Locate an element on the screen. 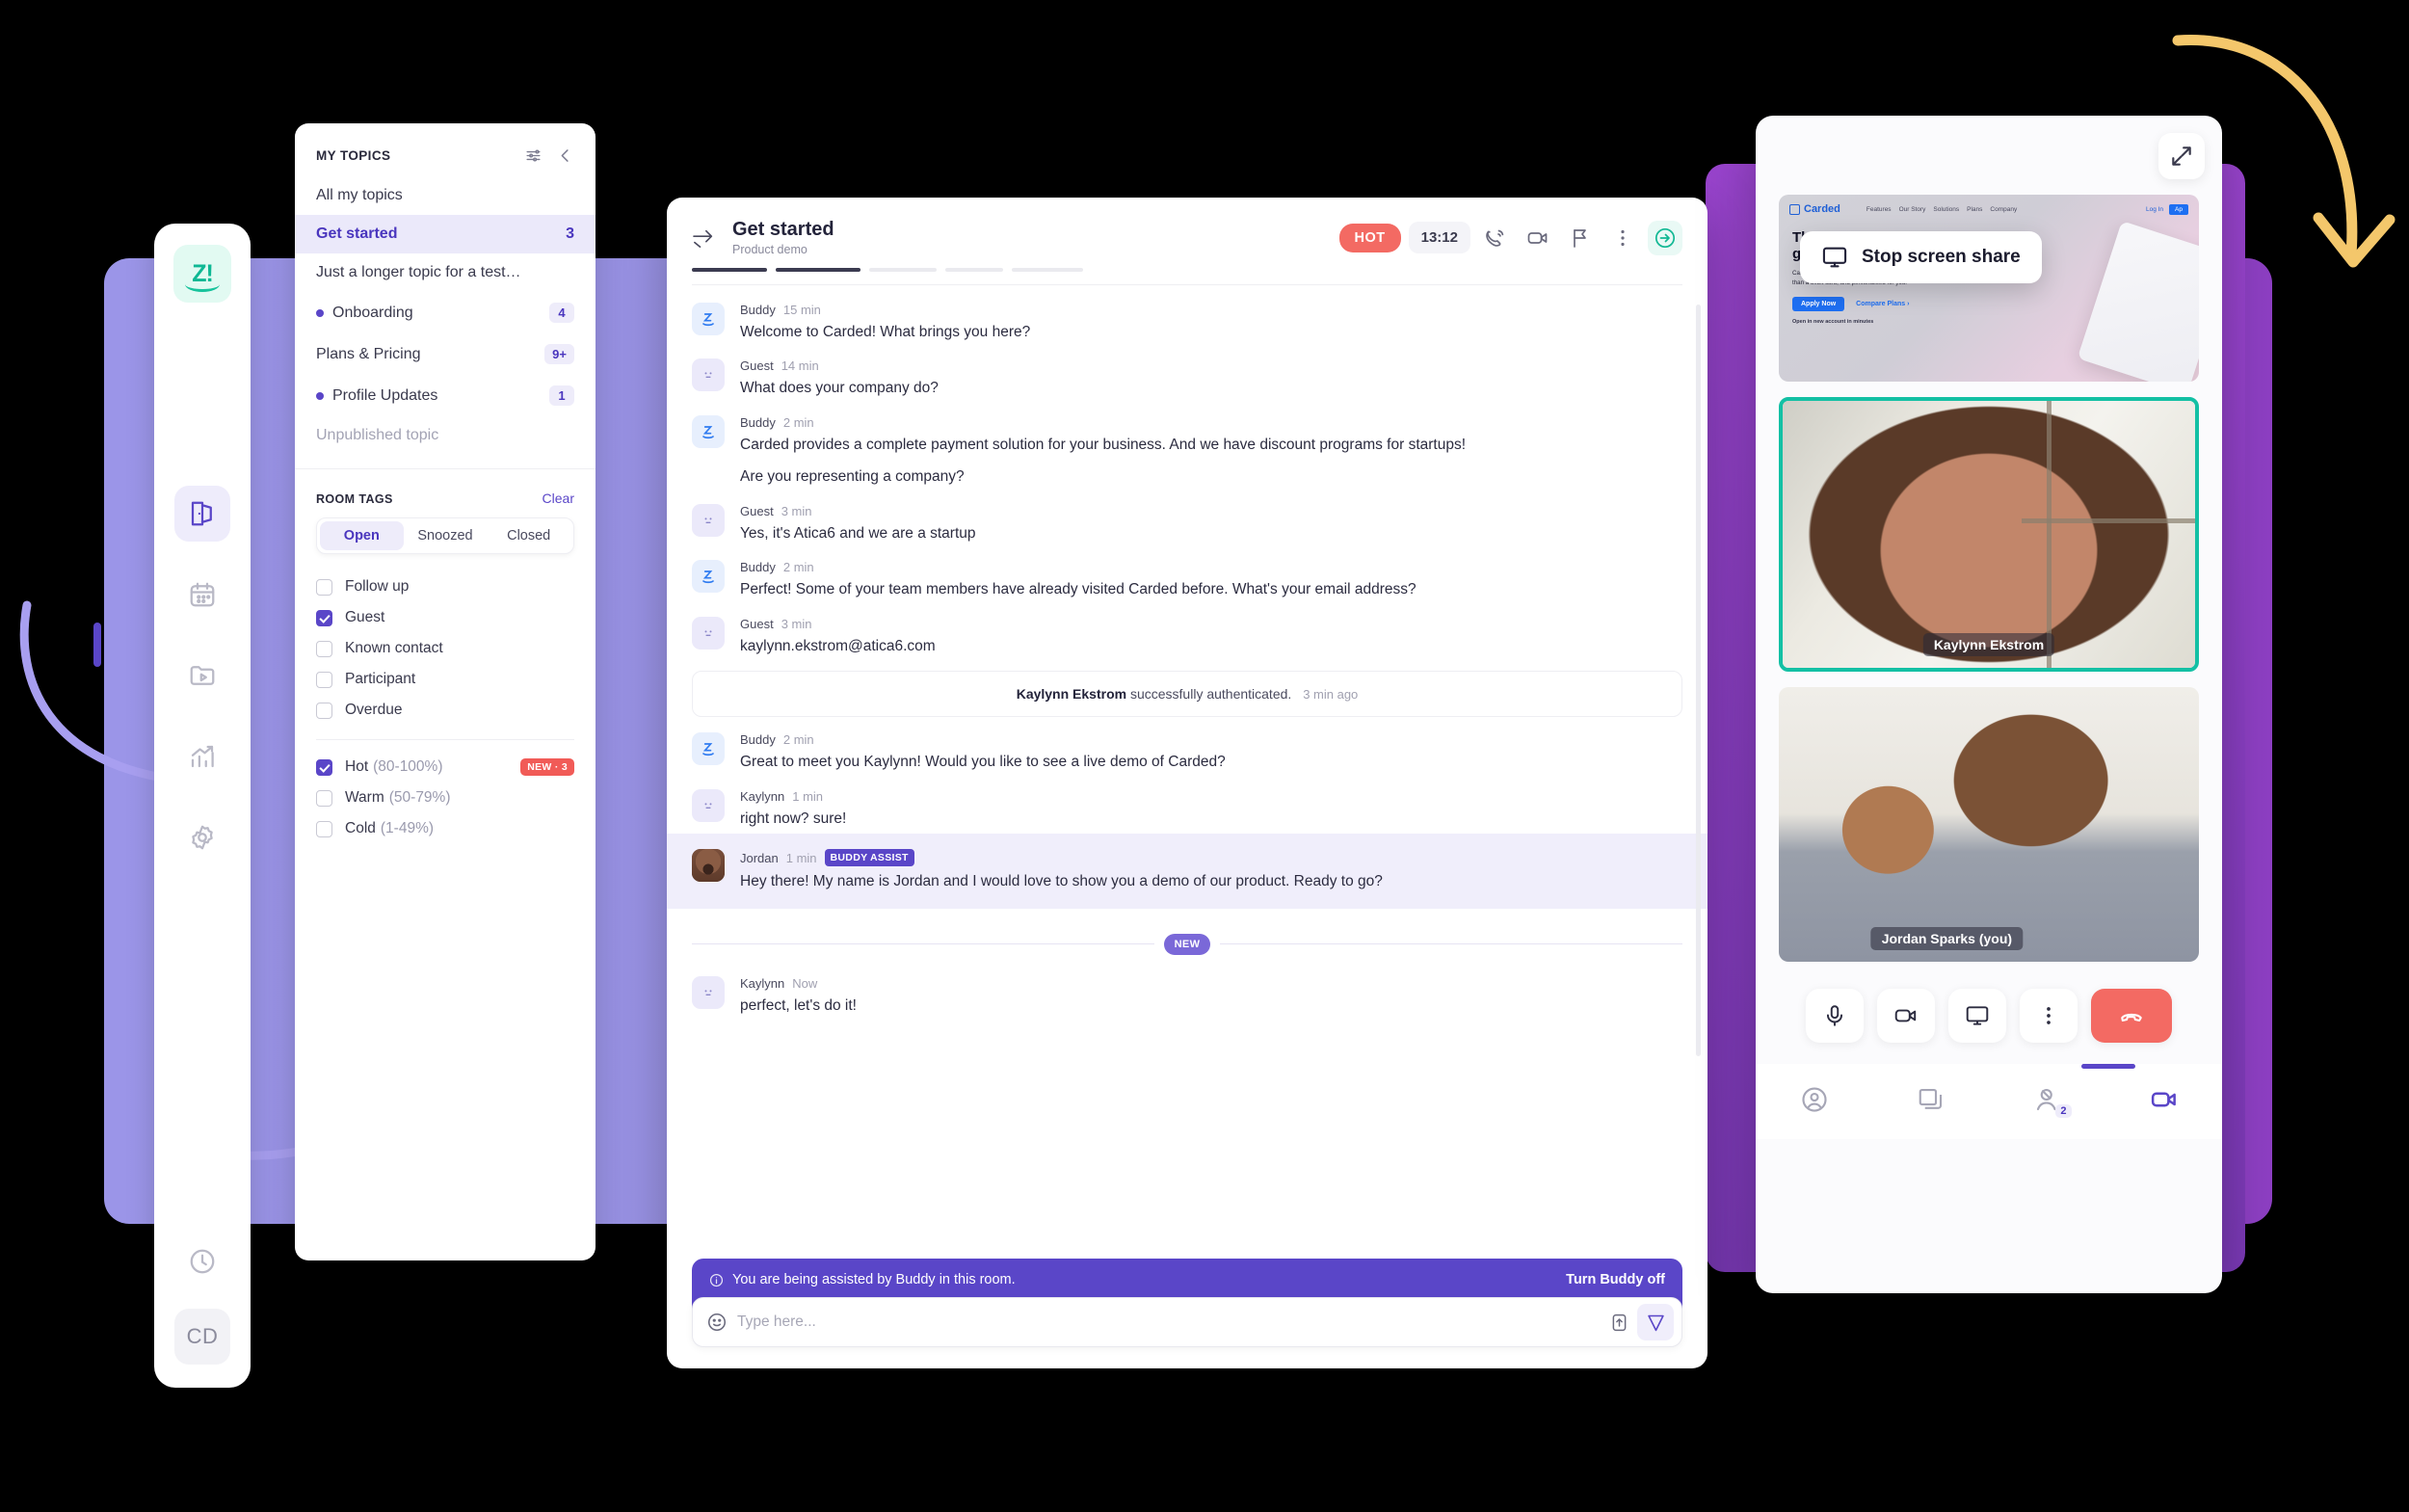 The width and height of the screenshot is (2409, 1512). emoji-icon is located at coordinates (717, 1322).